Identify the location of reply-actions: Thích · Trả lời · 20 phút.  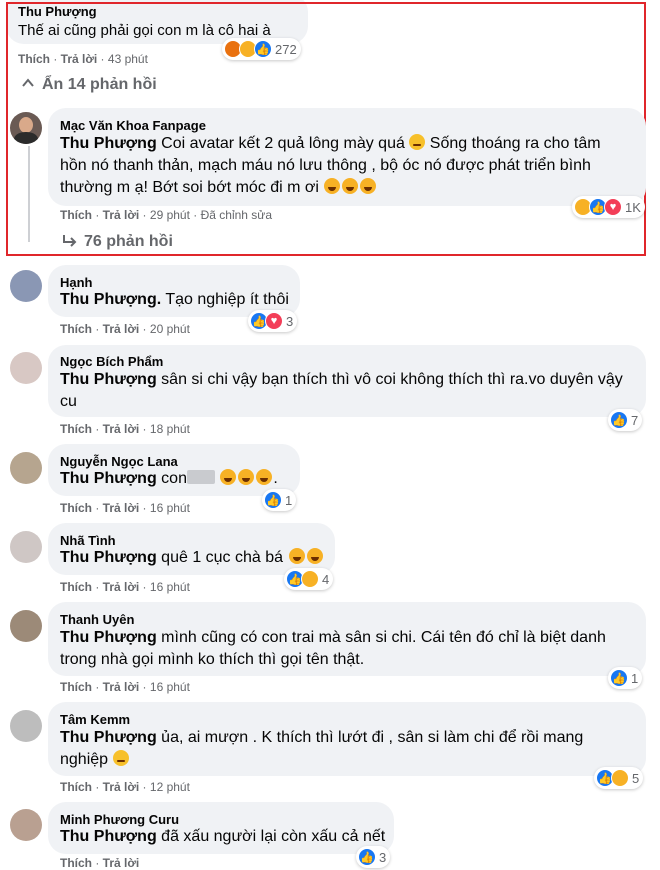
(125, 329).